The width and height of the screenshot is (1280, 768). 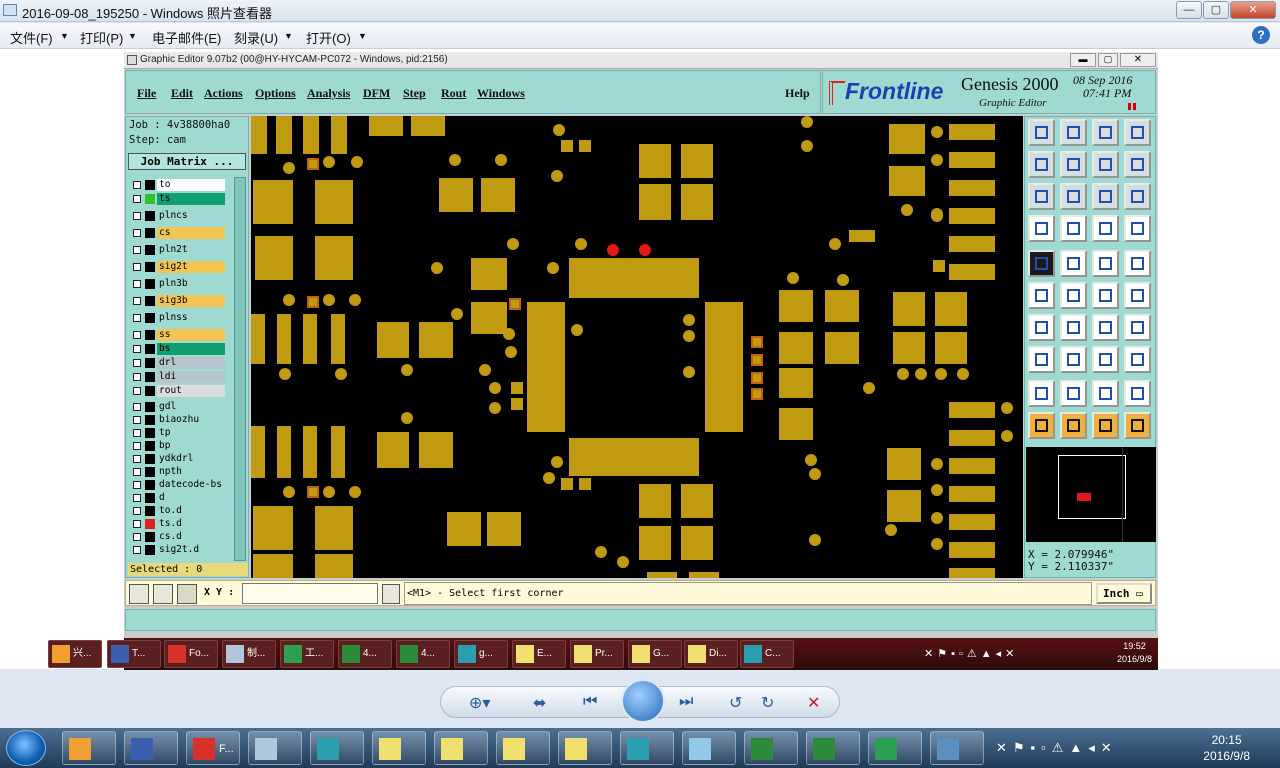 What do you see at coordinates (240, 369) in the screenshot?
I see `layer-scrollbar` at bounding box center [240, 369].